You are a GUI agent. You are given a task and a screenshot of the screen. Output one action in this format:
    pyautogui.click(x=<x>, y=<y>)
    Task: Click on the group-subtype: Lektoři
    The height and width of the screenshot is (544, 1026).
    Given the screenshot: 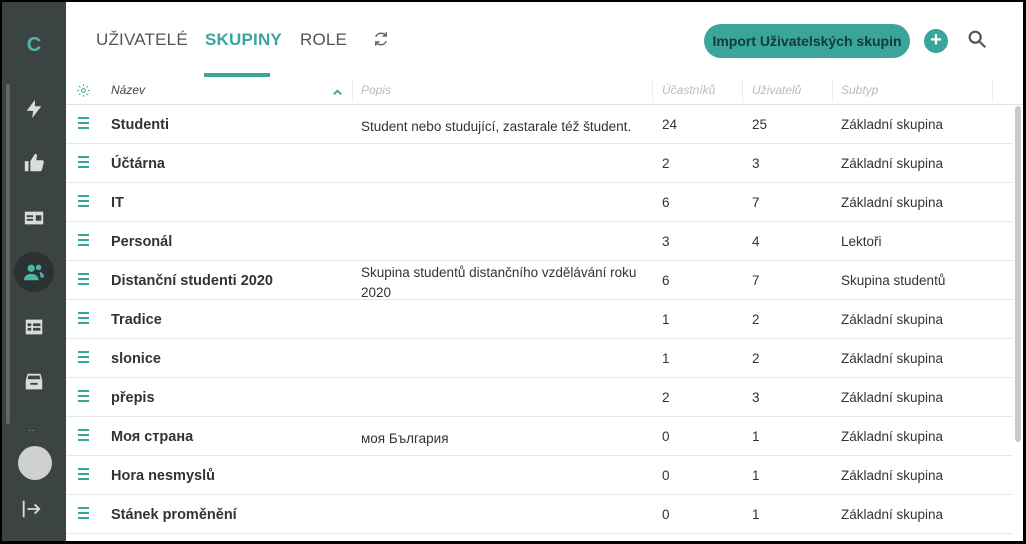 What is the action you would take?
    pyautogui.click(x=861, y=241)
    